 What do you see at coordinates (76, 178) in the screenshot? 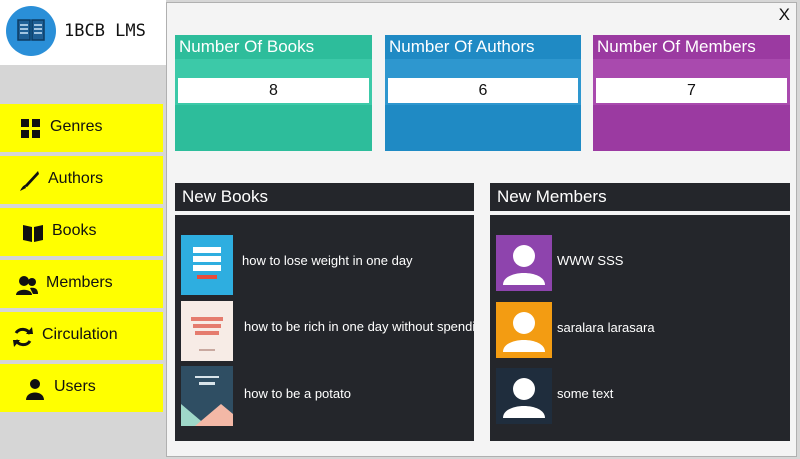
I see `sidebar-item-label: Authors` at bounding box center [76, 178].